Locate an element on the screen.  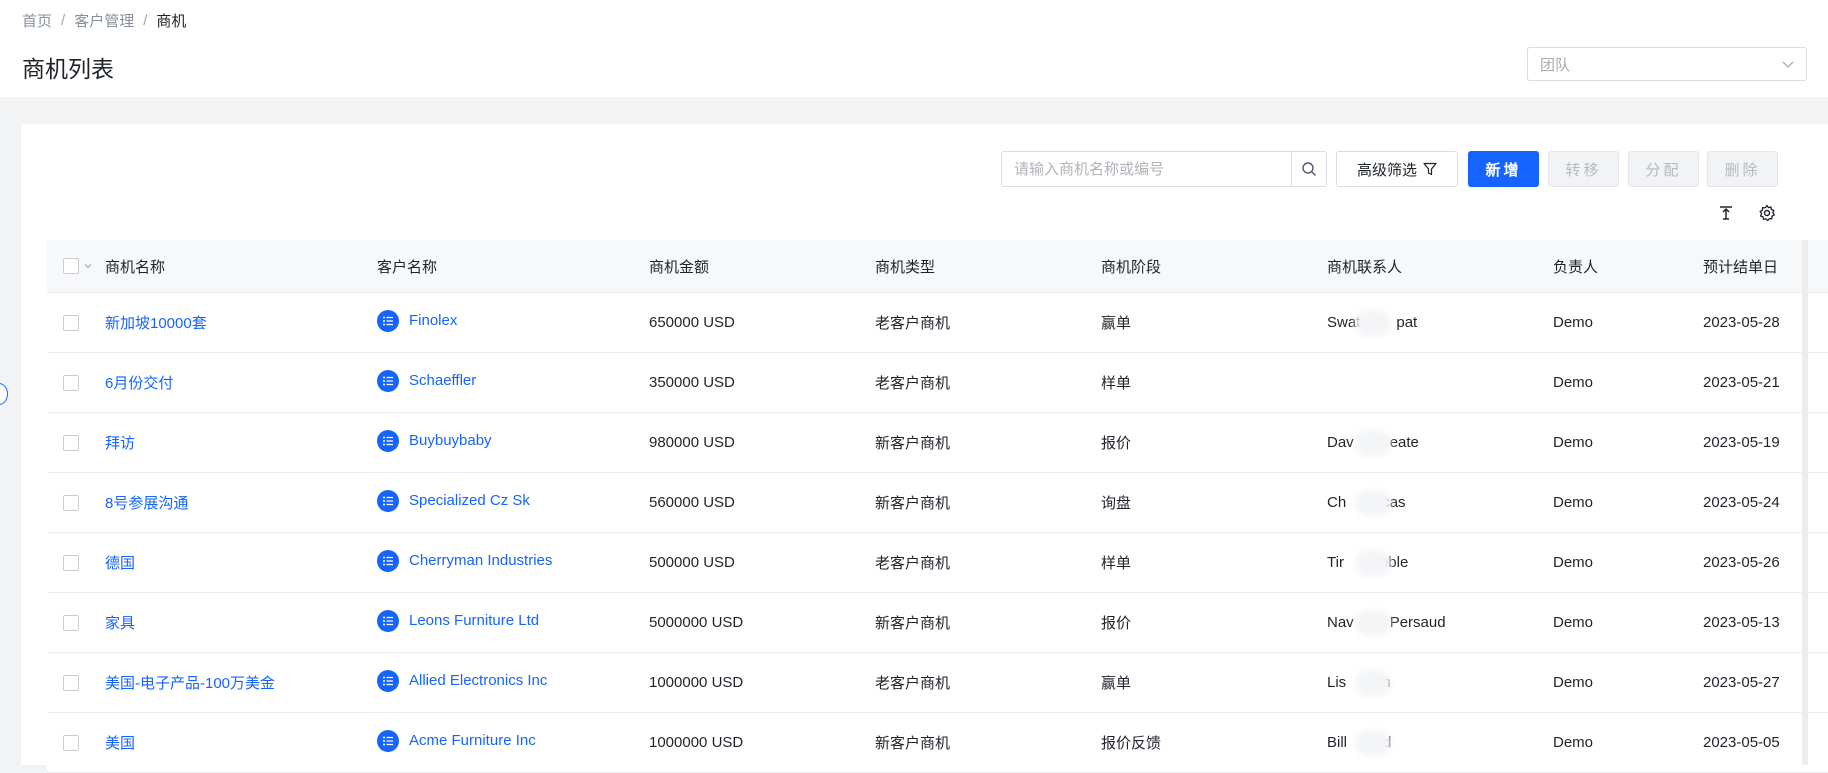
search-box is located at coordinates (1164, 169).